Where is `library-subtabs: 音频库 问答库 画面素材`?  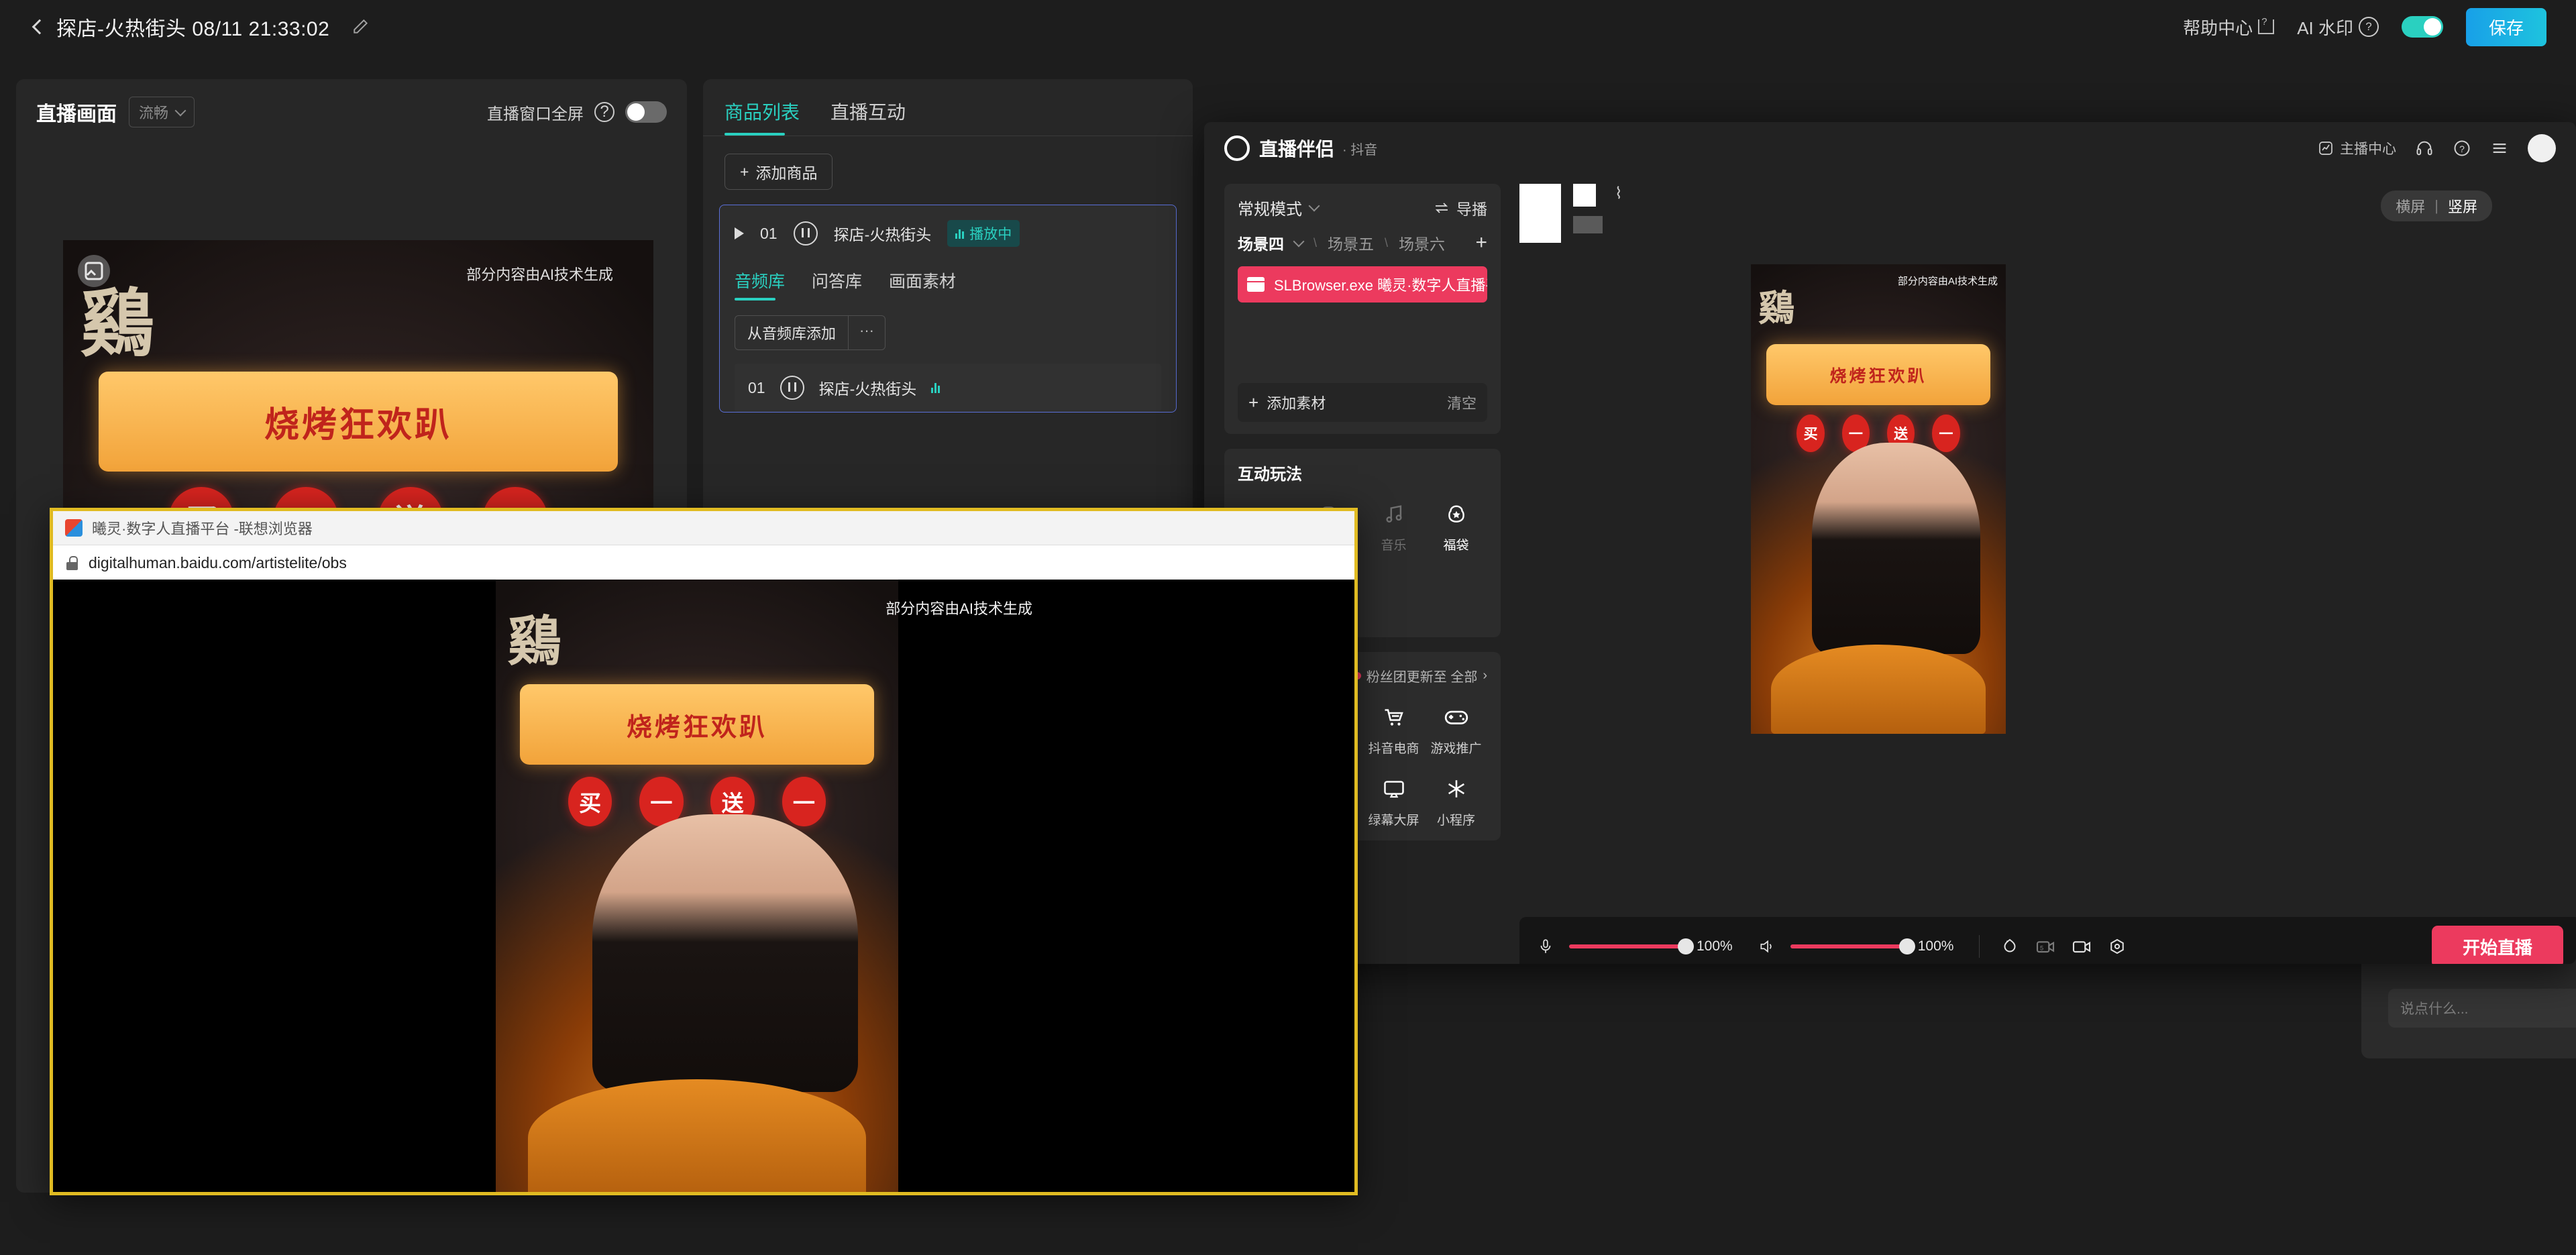
library-subtabs: 音频库 问答库 画面素材 is located at coordinates (948, 281).